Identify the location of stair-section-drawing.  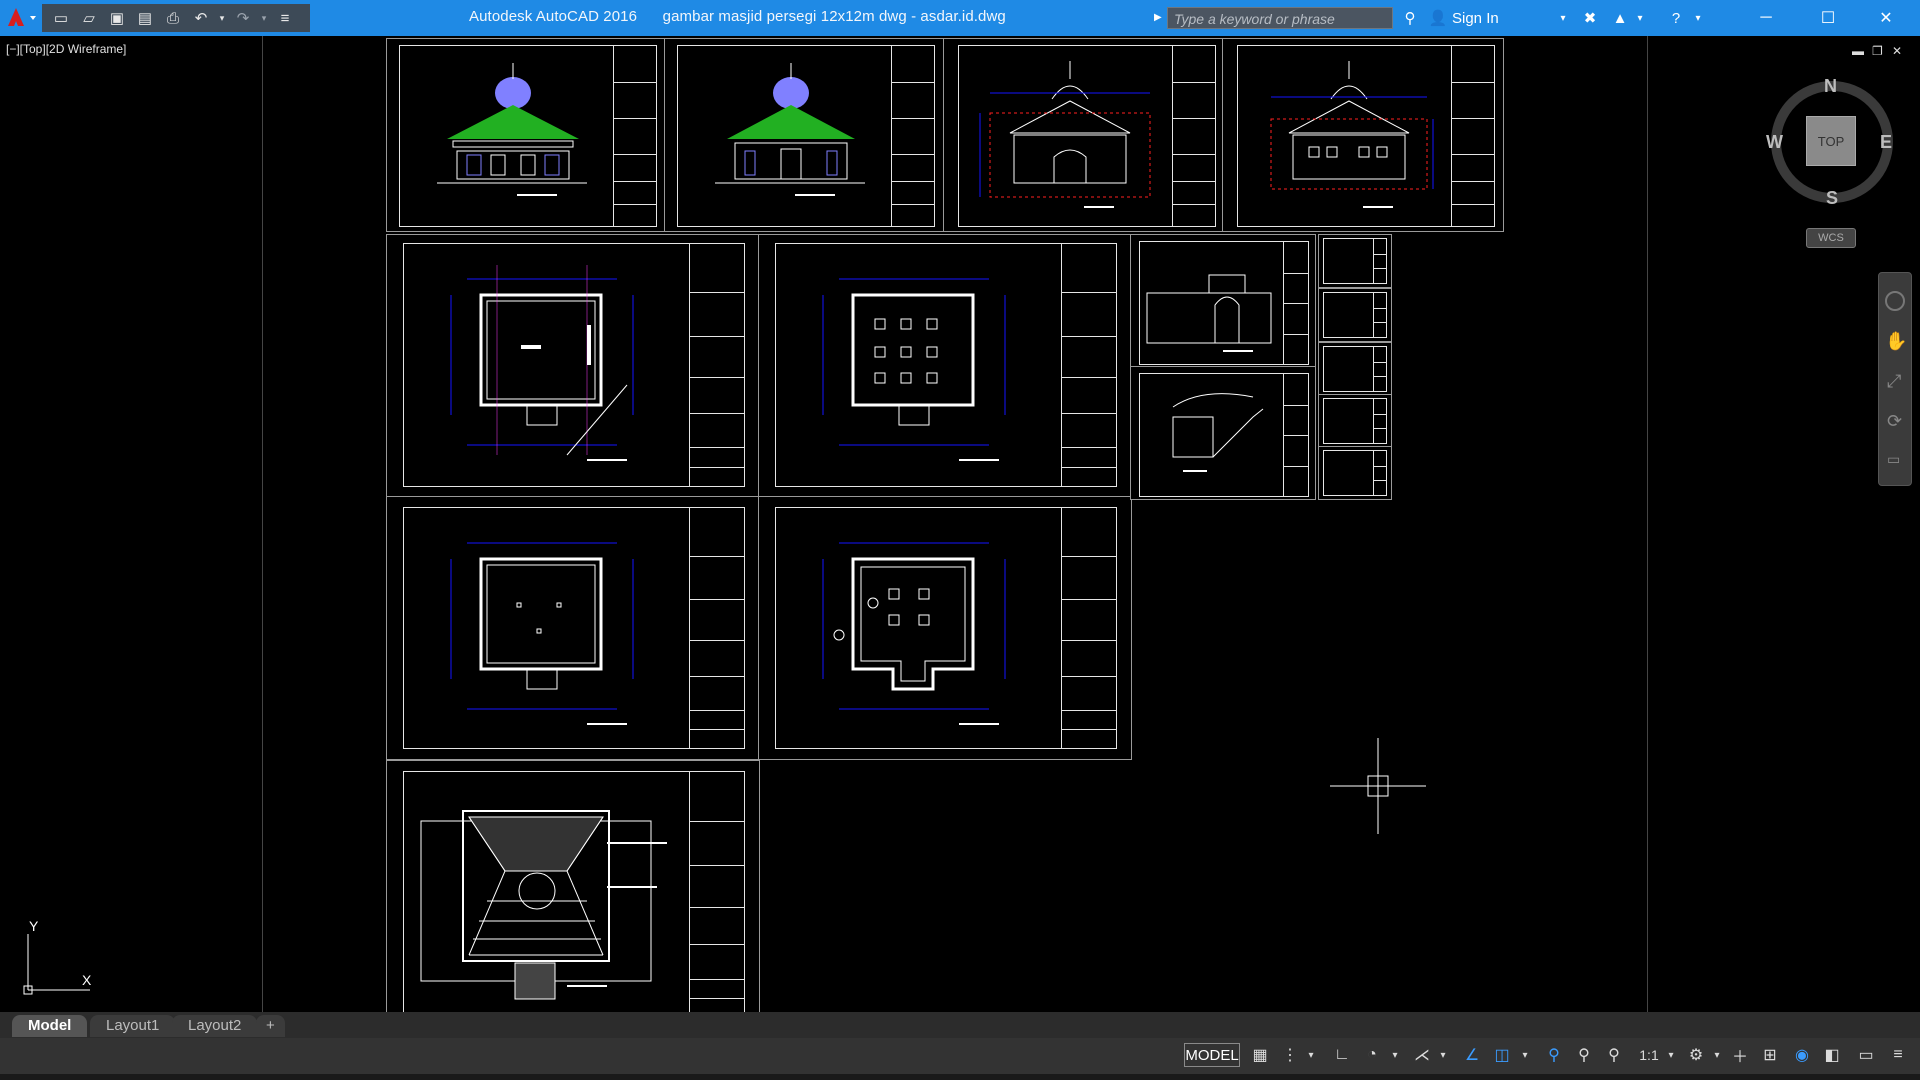
(1218, 432).